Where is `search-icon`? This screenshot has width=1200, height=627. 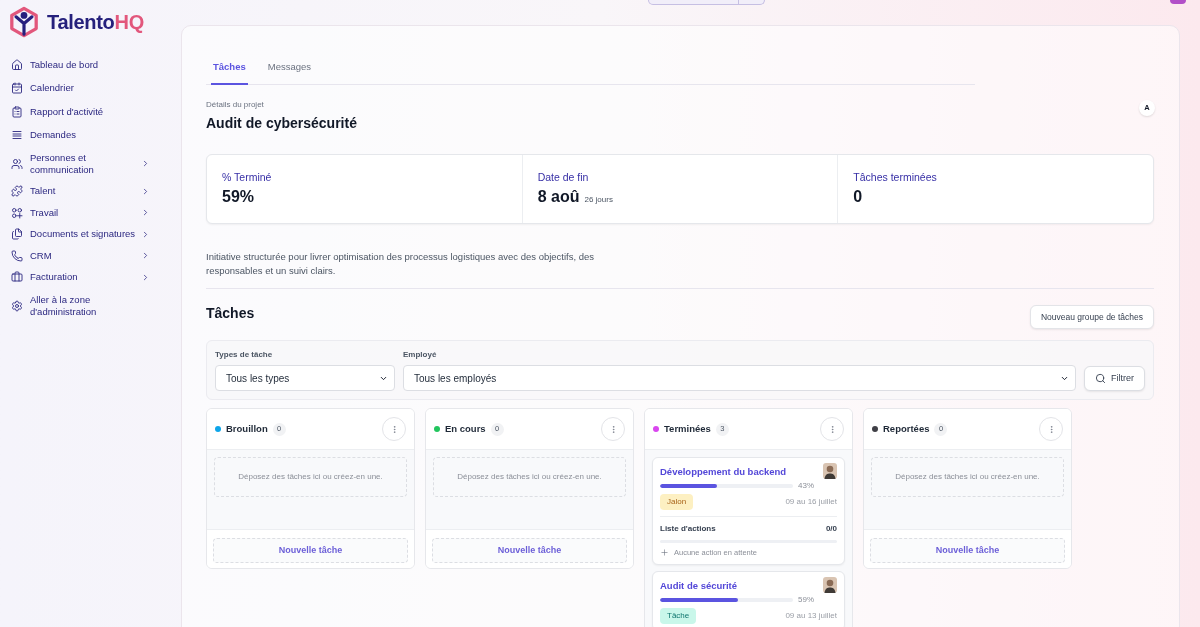
search-icon is located at coordinates (1100, 378).